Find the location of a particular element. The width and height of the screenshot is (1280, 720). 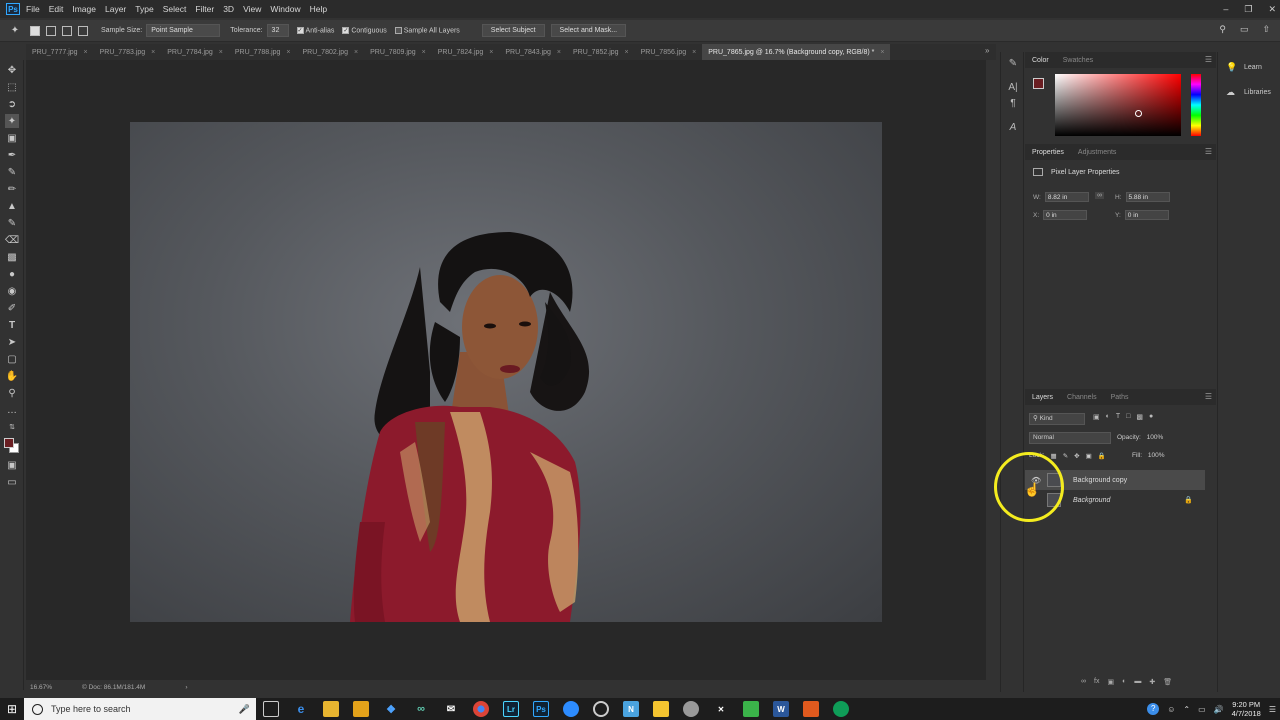

filter-smart-icon: ▩ is located at coordinates (1139, 417).